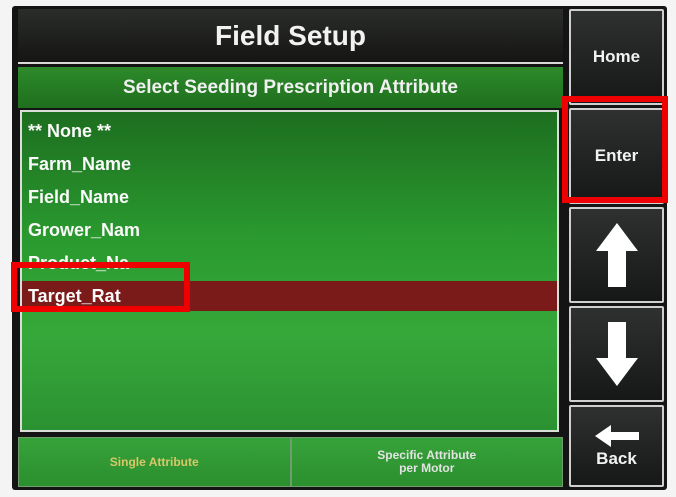 This screenshot has height=497, width=676. I want to click on back-label: Back, so click(616, 458).